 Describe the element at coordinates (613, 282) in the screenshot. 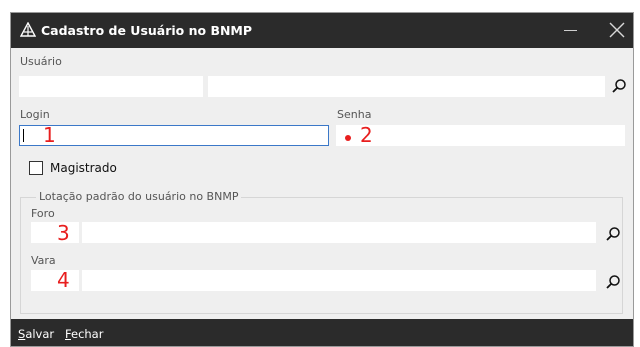

I see `vara-search-icon` at that location.